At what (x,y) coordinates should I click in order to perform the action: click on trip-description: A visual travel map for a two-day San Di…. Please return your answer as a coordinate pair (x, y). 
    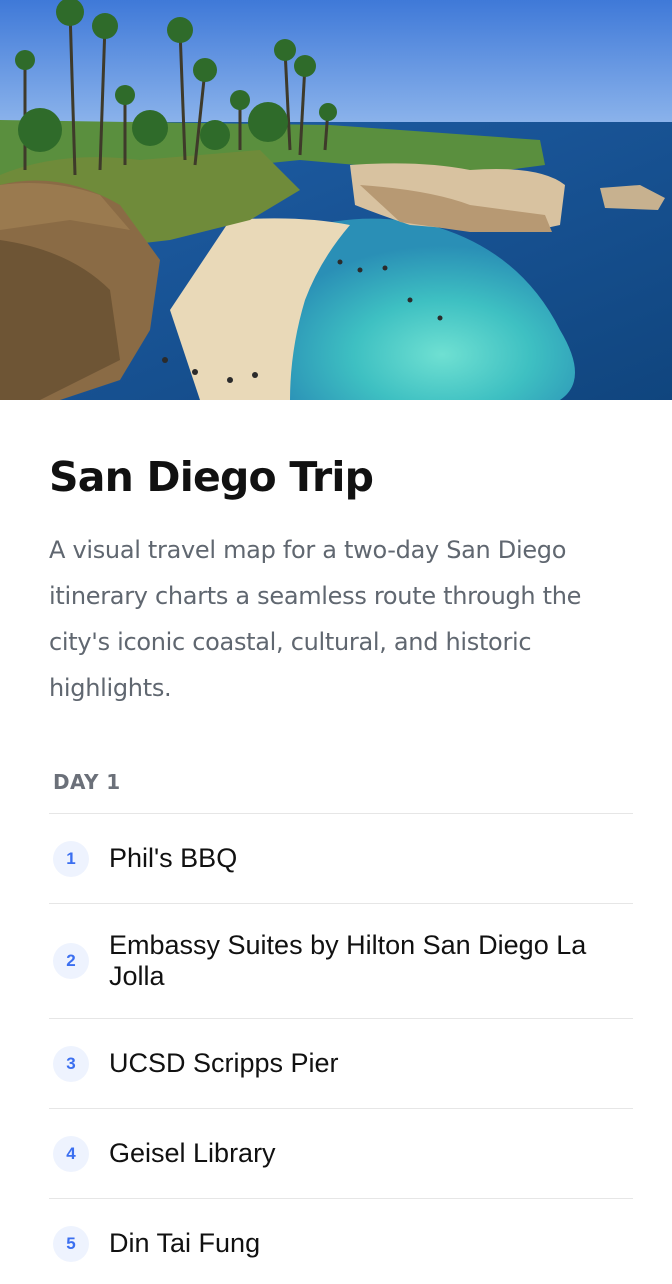
    Looking at the image, I should click on (315, 619).